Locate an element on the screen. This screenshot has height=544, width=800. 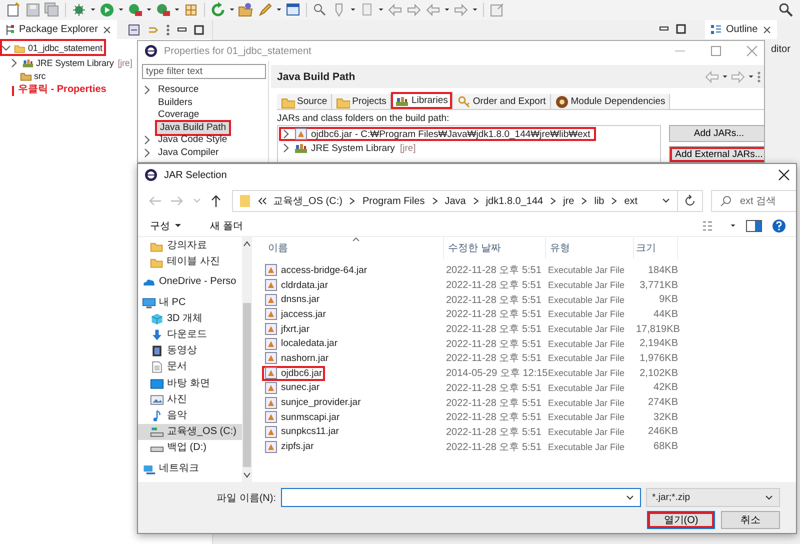
tab: Order and Export is located at coordinates (501, 101).